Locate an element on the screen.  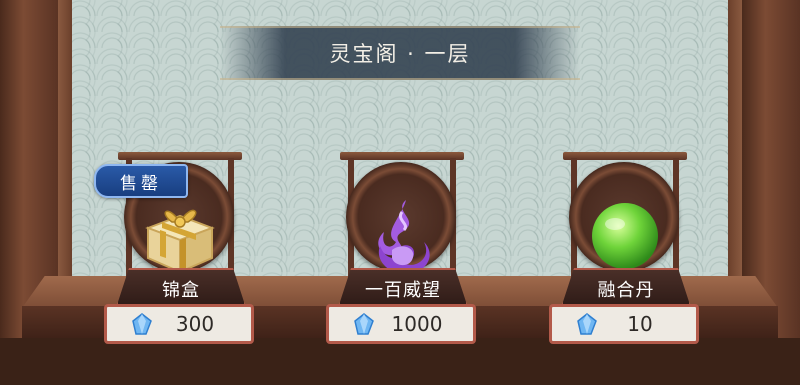
shop-item-prestige: 一百威望 1000 is located at coordinates (402, 257).